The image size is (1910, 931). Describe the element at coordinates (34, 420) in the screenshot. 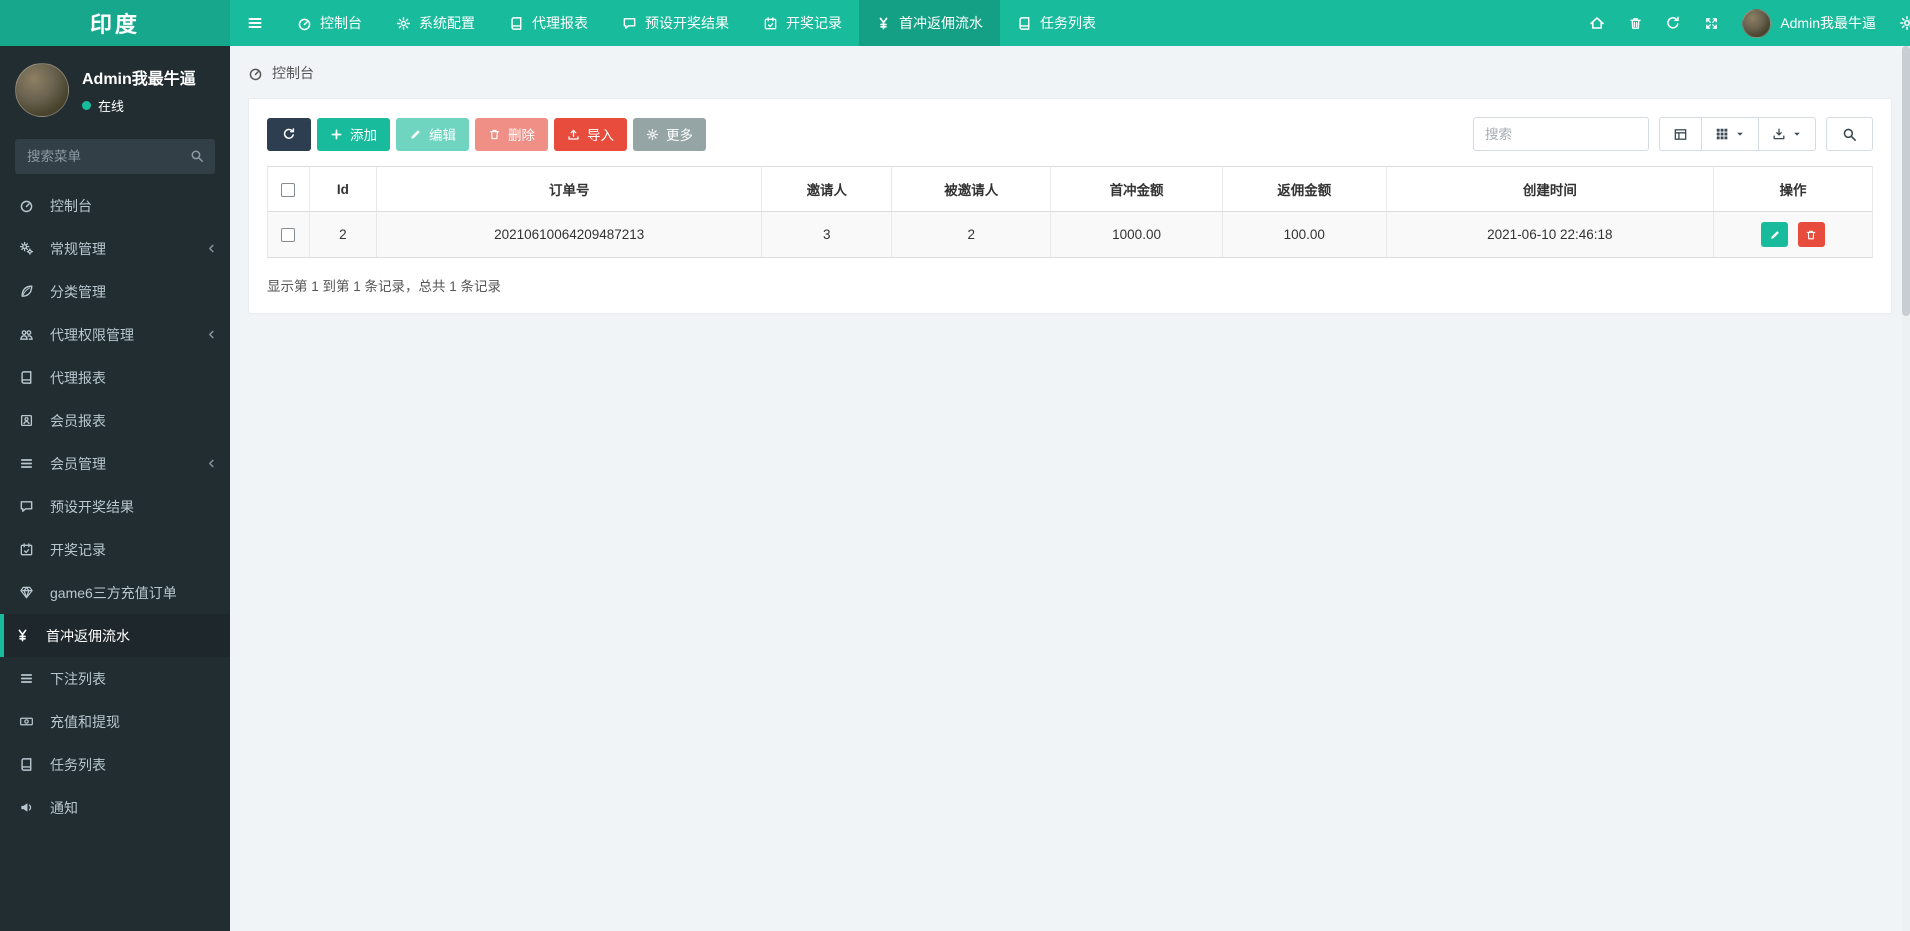

I see `id-card-icon` at that location.